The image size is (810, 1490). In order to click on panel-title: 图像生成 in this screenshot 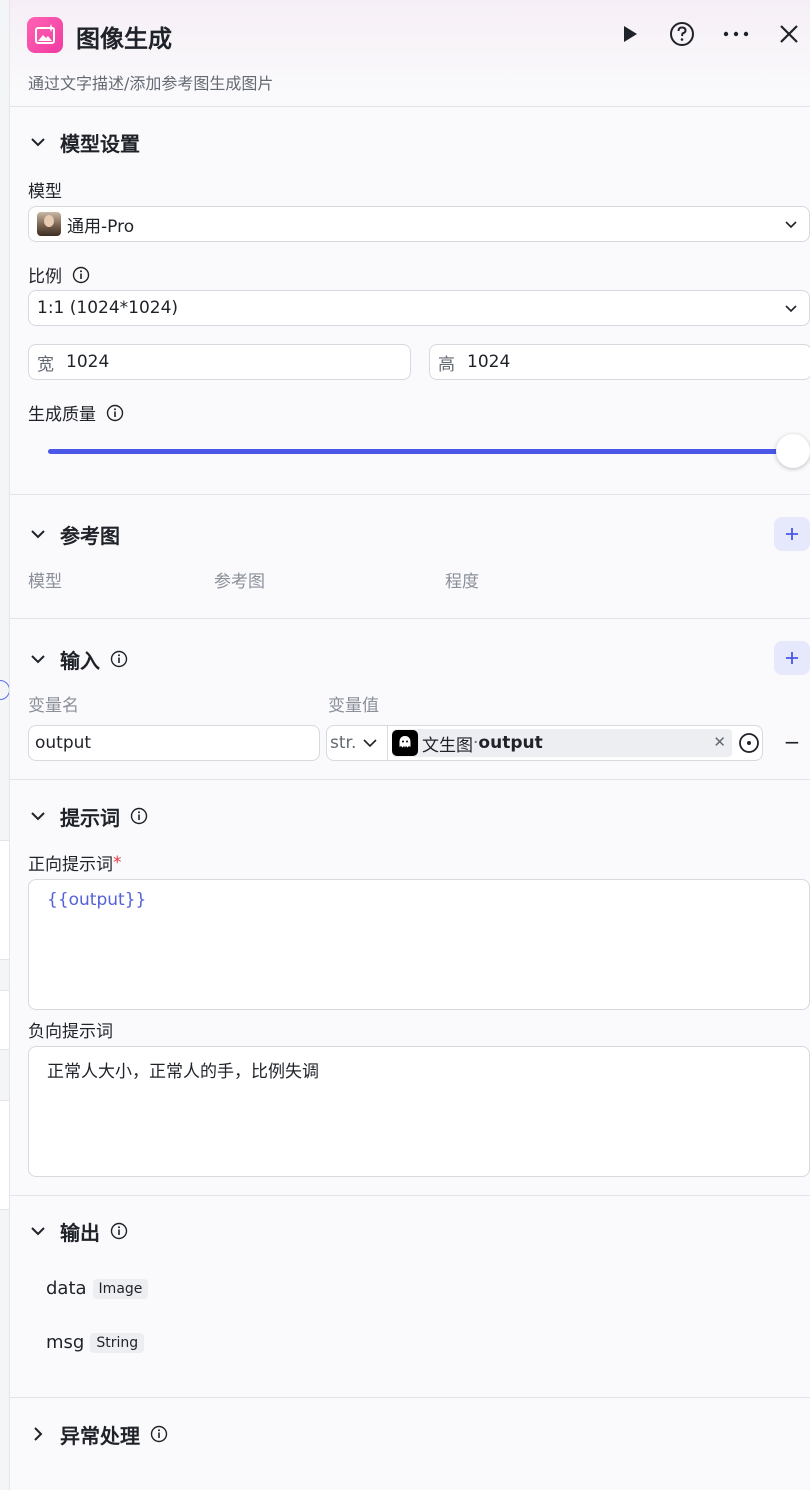, I will do `click(124, 39)`.